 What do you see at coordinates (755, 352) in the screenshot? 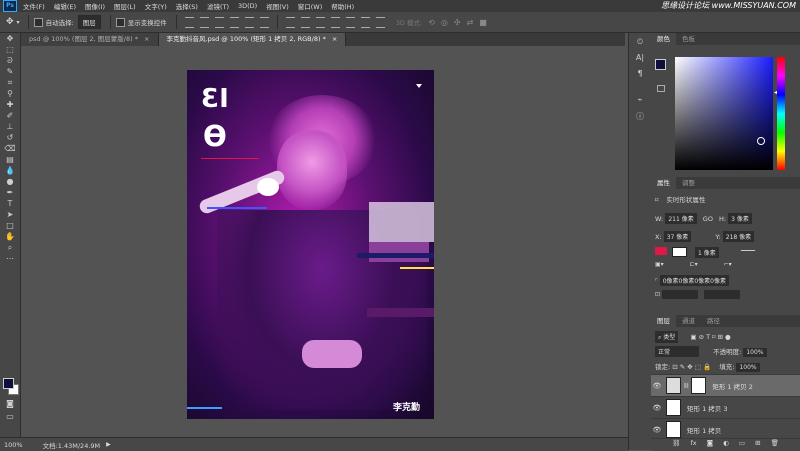
I see `opacity-field: 100%` at bounding box center [755, 352].